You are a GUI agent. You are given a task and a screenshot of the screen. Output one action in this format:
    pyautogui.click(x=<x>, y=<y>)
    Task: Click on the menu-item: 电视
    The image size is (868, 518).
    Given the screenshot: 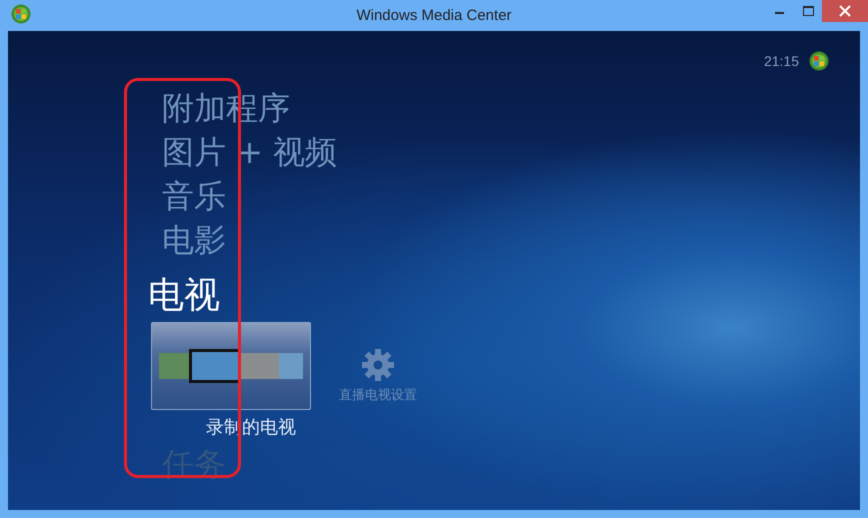 What is the action you would take?
    pyautogui.click(x=504, y=296)
    